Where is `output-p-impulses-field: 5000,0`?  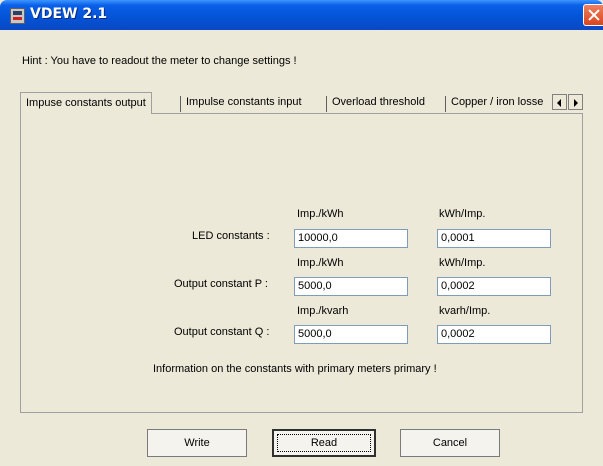 output-p-impulses-field: 5000,0 is located at coordinates (351, 286).